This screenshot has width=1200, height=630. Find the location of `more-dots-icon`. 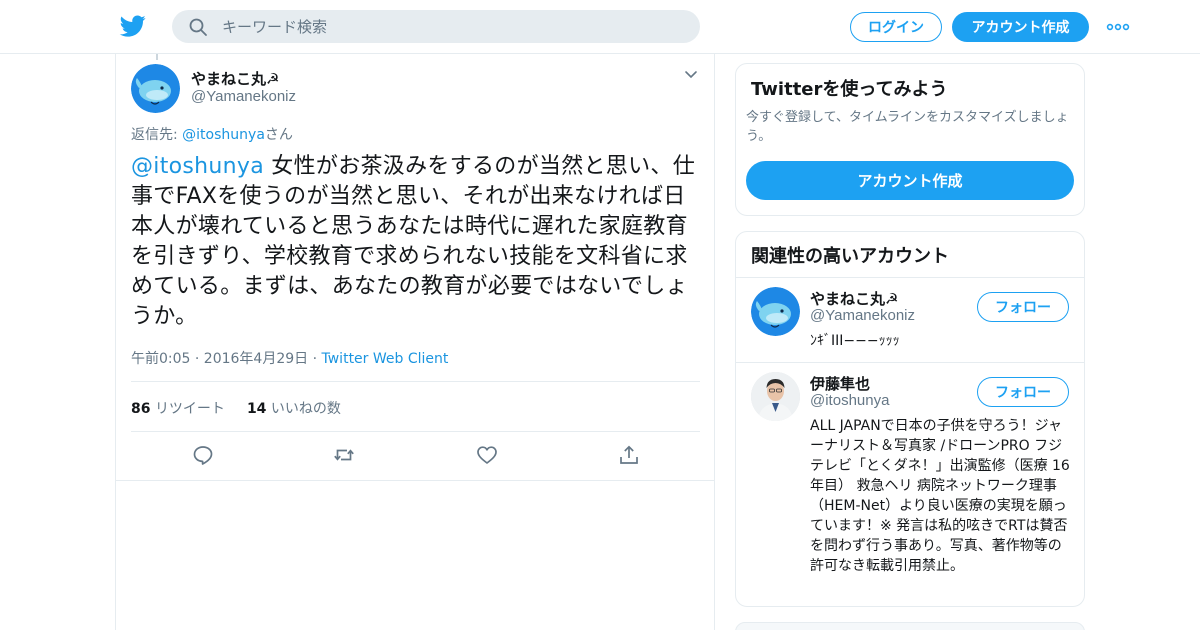

more-dots-icon is located at coordinates (1118, 27).